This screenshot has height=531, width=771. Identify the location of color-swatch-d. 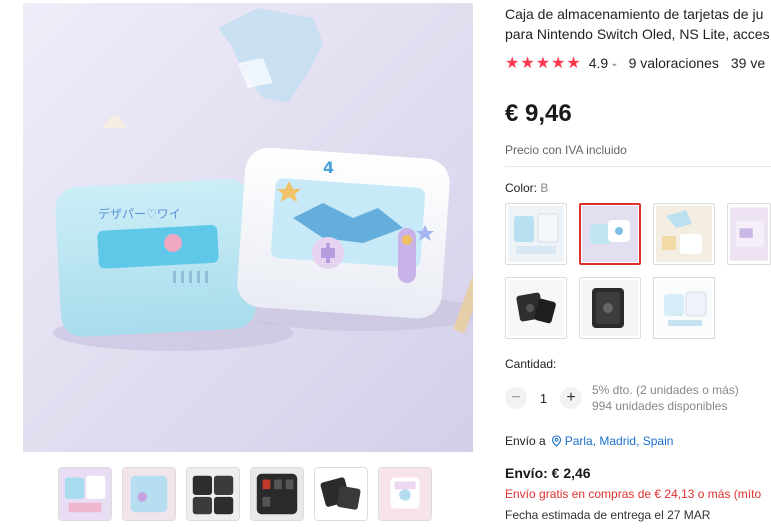
(749, 234).